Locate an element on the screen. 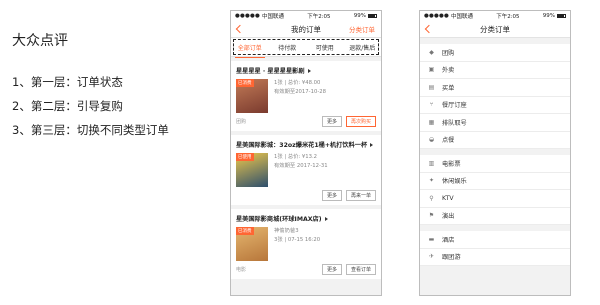  order-thumbnail: 已使用 is located at coordinates (252, 170).